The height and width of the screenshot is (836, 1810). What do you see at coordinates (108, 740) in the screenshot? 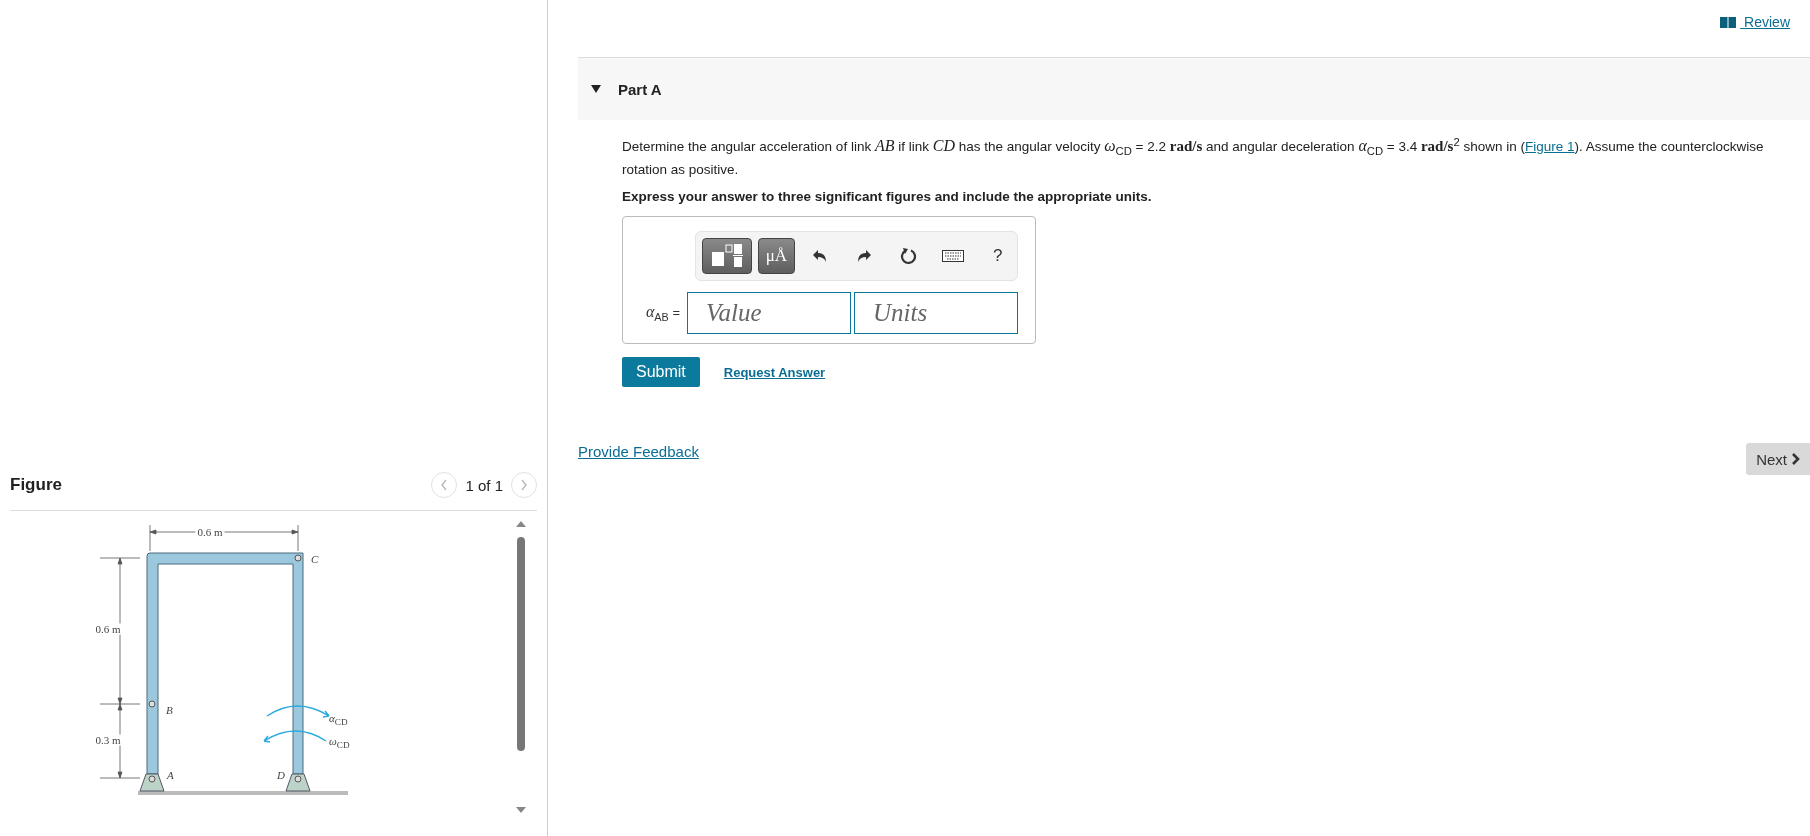
I see `figure-label: 0.3 m` at bounding box center [108, 740].